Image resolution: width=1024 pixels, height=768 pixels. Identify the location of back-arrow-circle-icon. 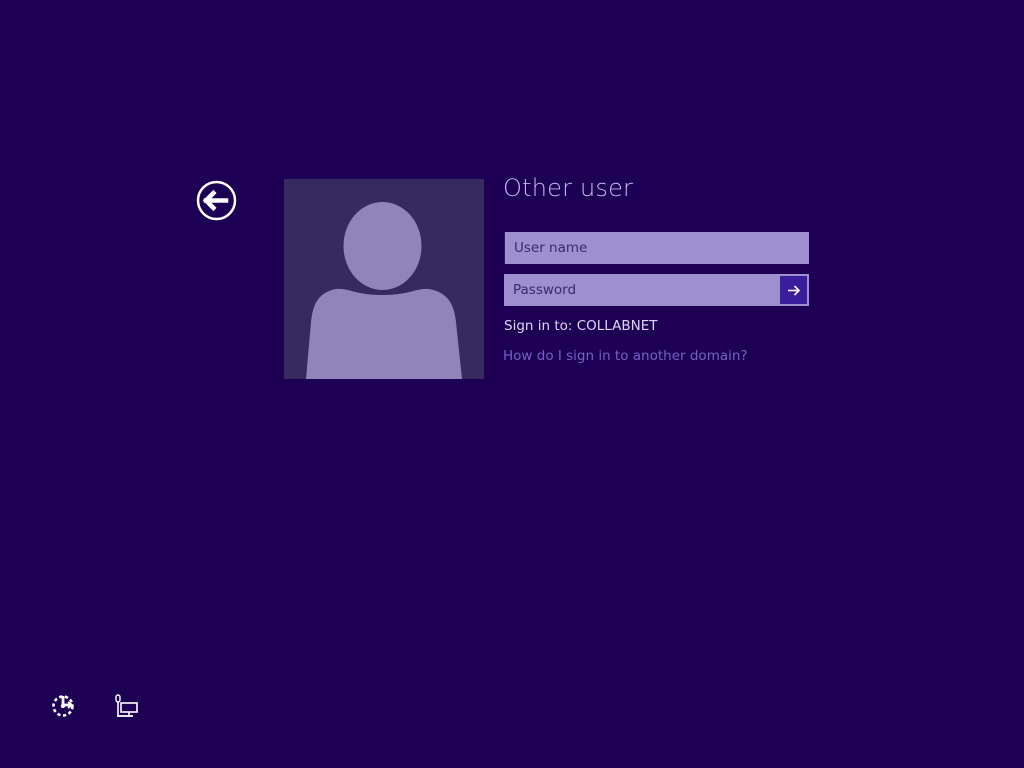
(216, 200).